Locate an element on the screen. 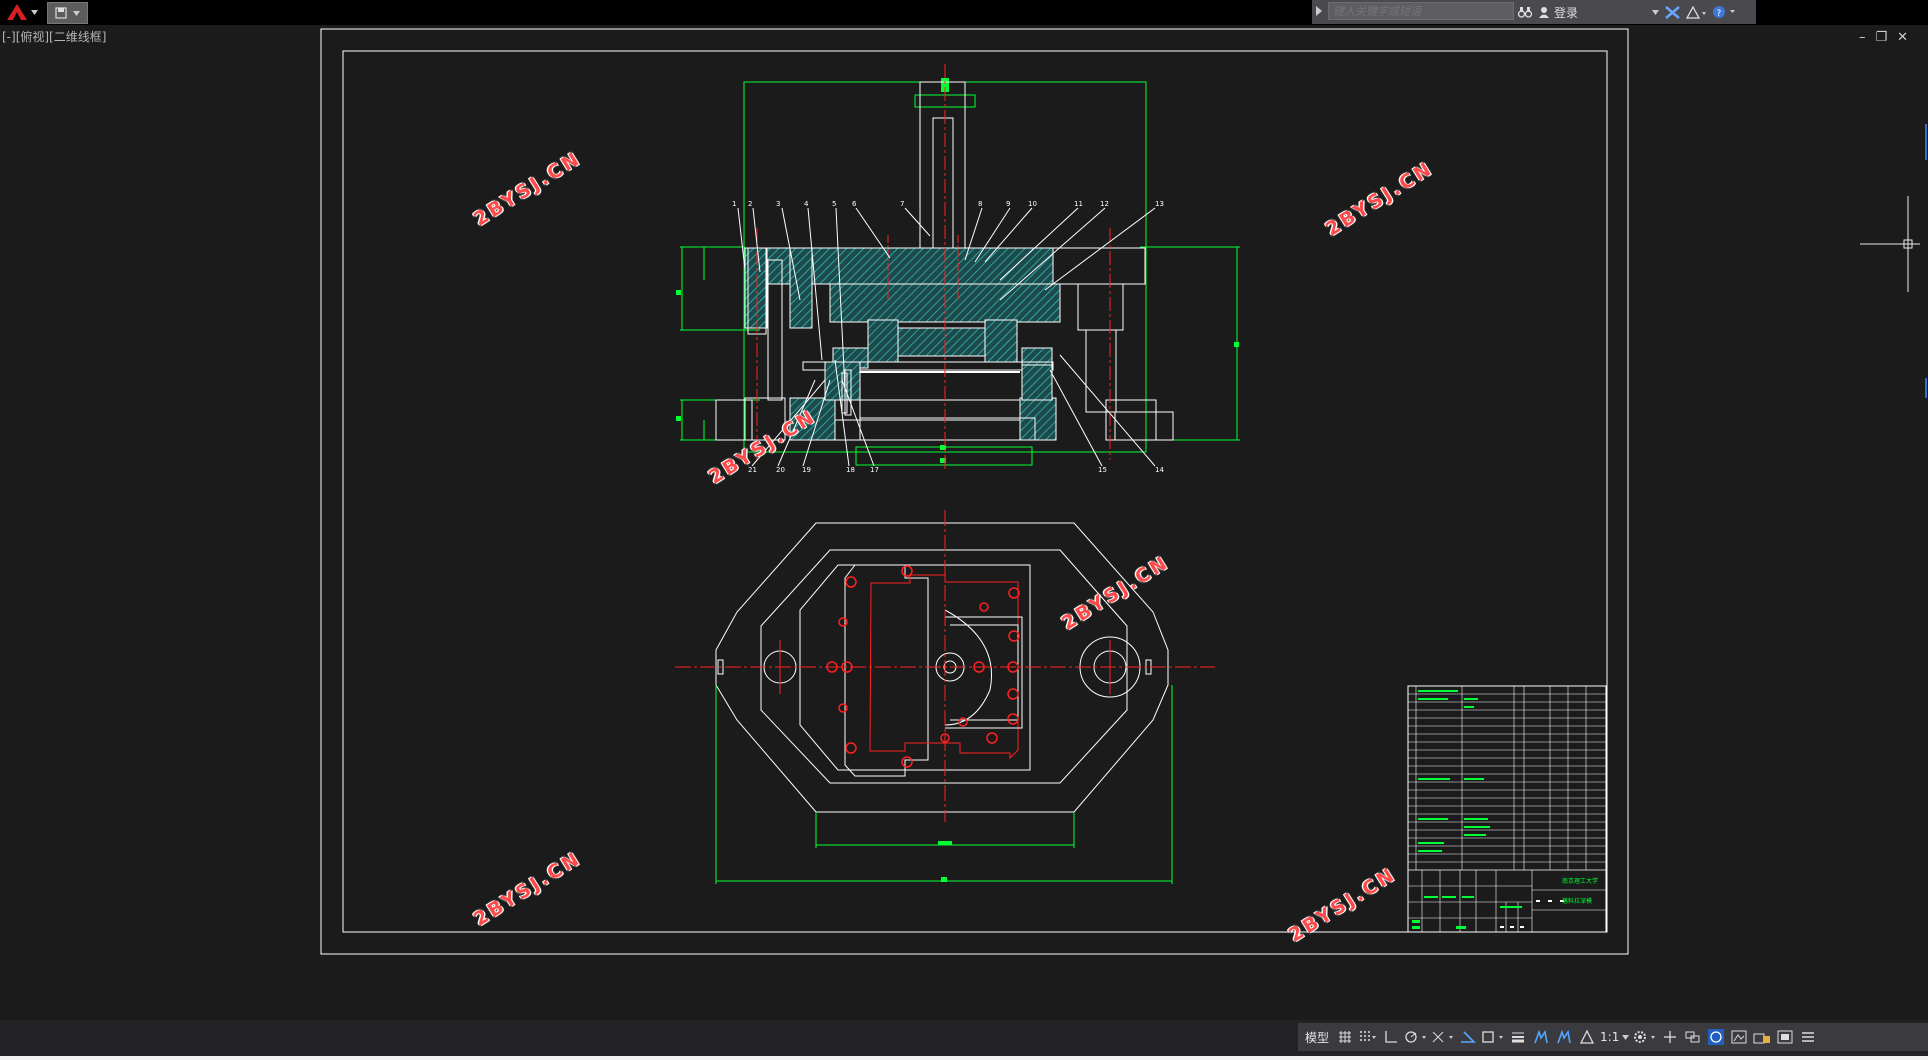 The image size is (1928, 1060). svg-text: 8 is located at coordinates (980, 204).